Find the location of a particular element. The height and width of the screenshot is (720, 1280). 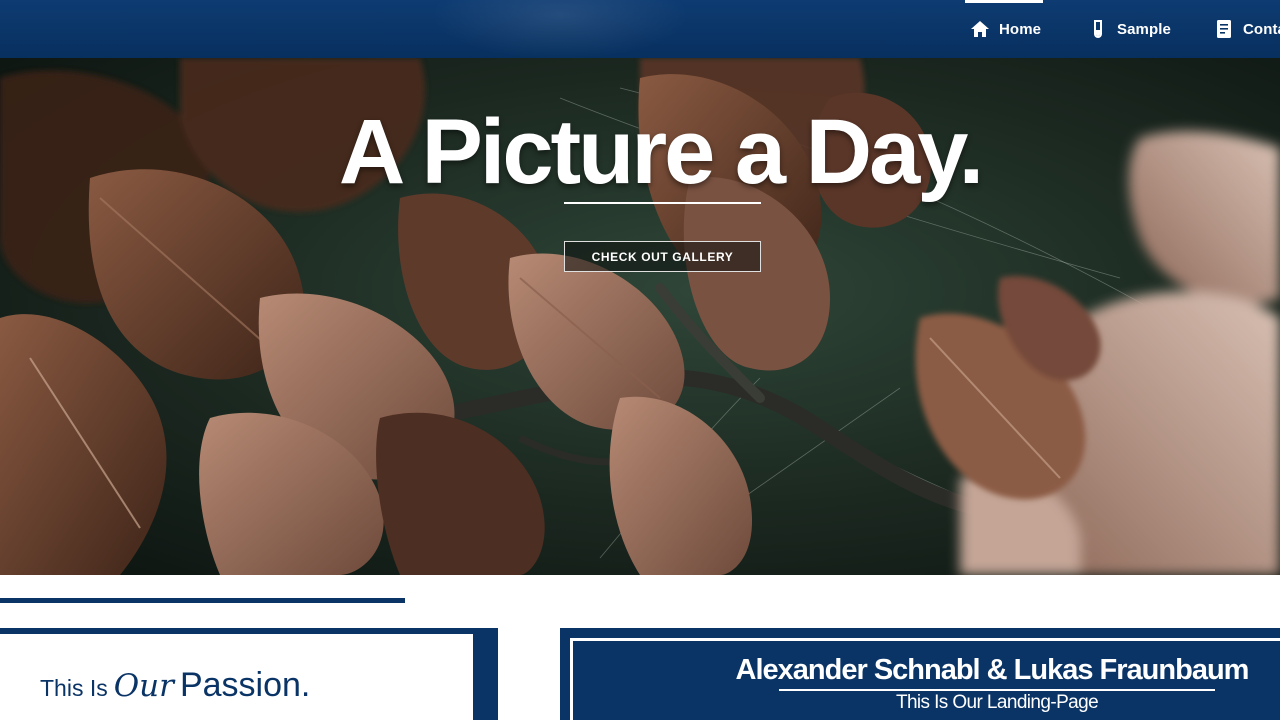

hero-title: A Picture a Day. is located at coordinates (661, 152).